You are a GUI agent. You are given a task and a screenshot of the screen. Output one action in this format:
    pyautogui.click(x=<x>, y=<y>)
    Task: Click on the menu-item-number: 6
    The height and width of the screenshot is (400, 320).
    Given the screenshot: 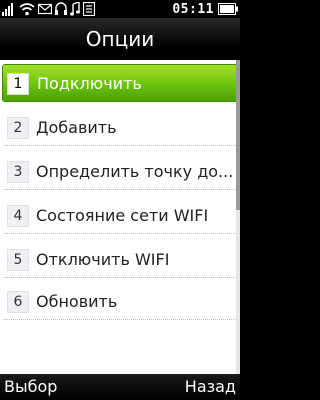 What is the action you would take?
    pyautogui.click(x=18, y=302)
    